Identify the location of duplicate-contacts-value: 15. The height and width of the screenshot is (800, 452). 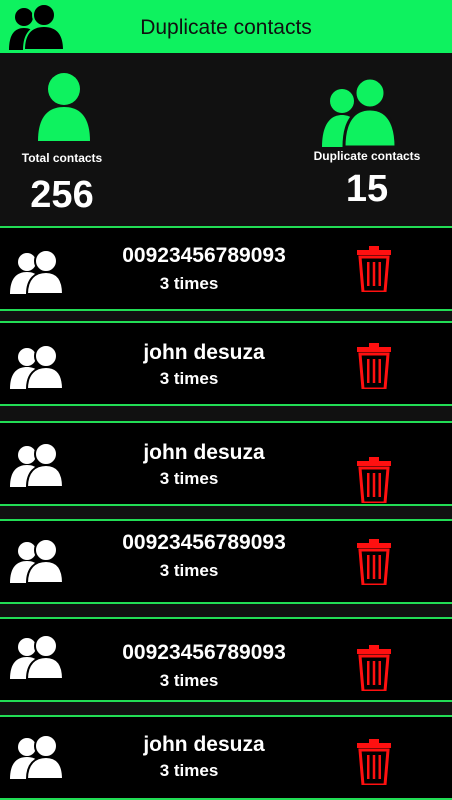
(367, 189).